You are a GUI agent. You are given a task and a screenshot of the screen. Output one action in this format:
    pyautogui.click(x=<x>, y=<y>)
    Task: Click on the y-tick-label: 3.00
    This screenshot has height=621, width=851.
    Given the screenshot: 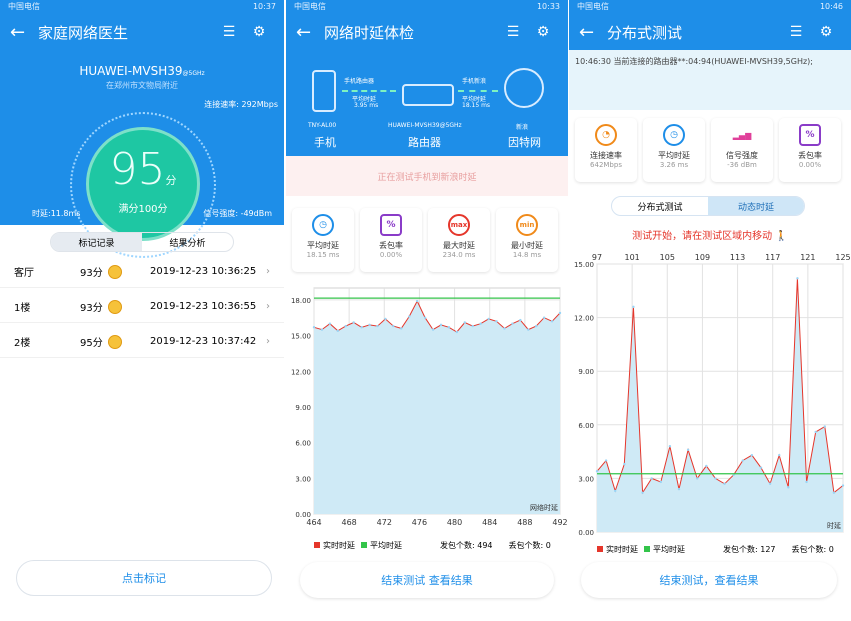 What is the action you would take?
    pyautogui.click(x=303, y=479)
    